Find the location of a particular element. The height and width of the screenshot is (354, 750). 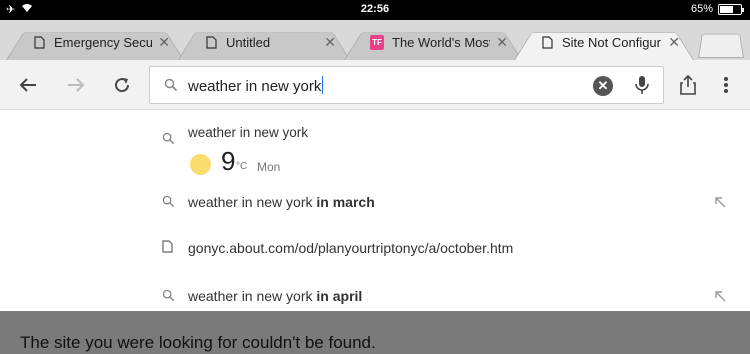

share-icon is located at coordinates (688, 85).